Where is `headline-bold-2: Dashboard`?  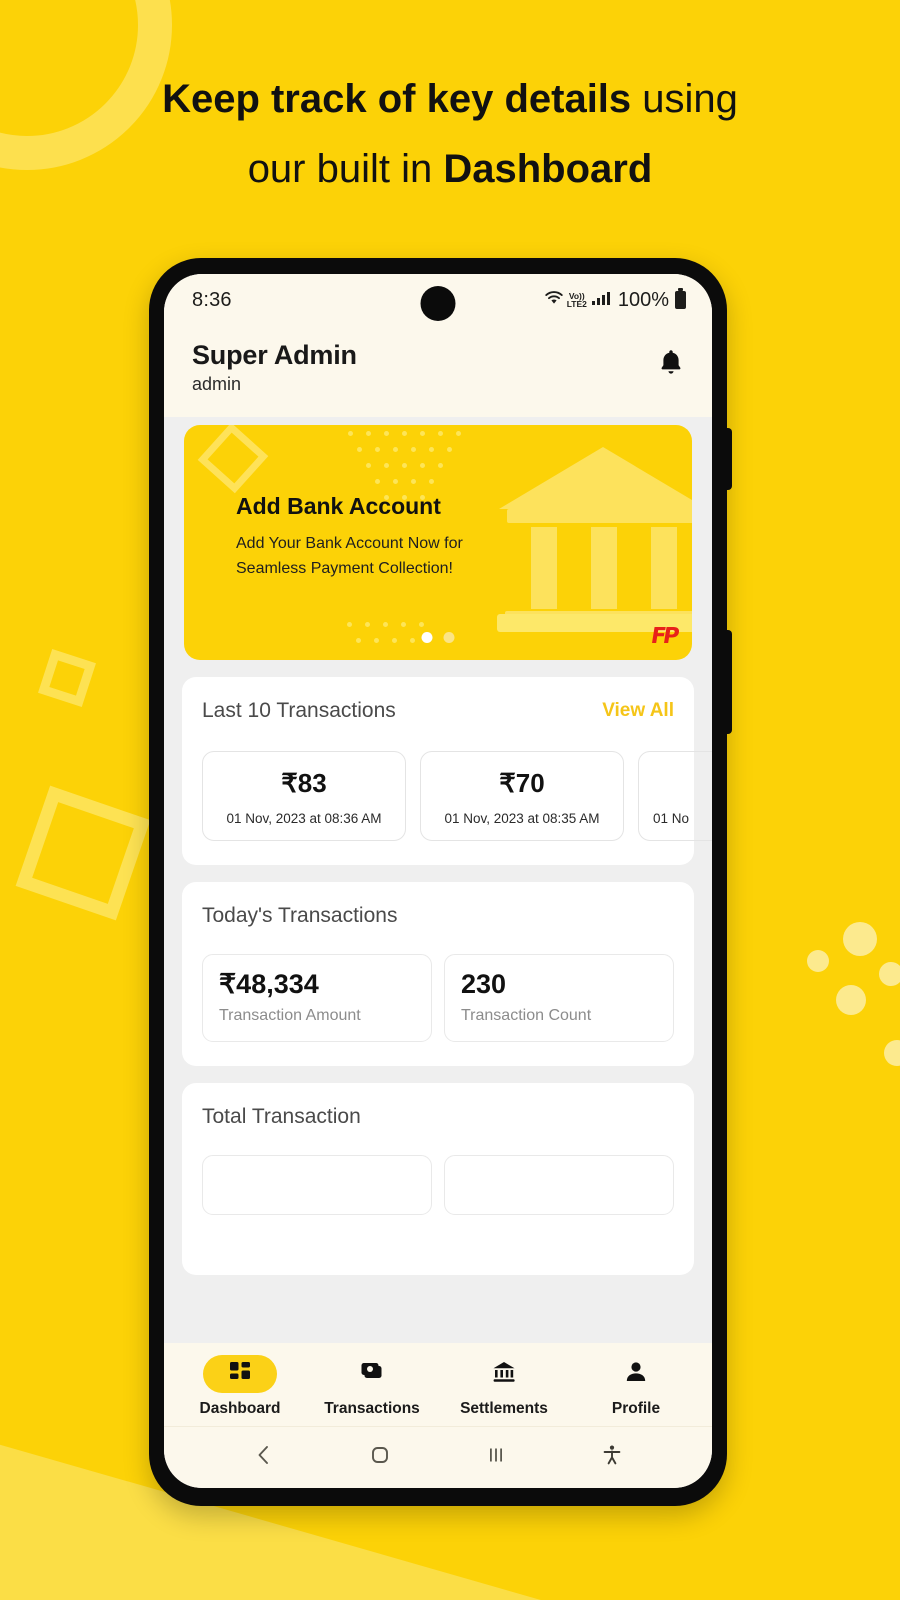 headline-bold-2: Dashboard is located at coordinates (548, 169).